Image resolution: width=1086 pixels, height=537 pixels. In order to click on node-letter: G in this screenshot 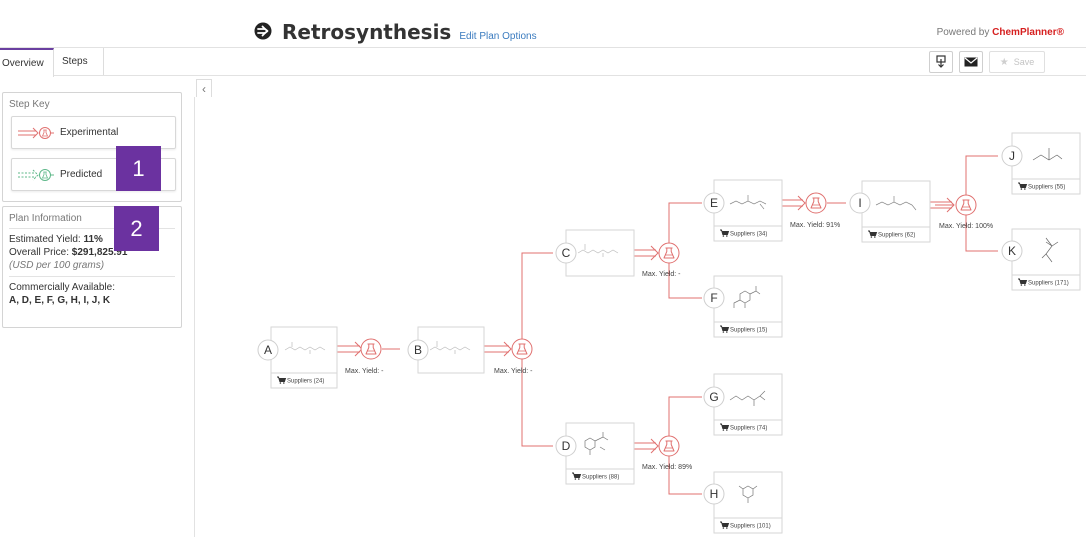, I will do `click(713, 397)`.